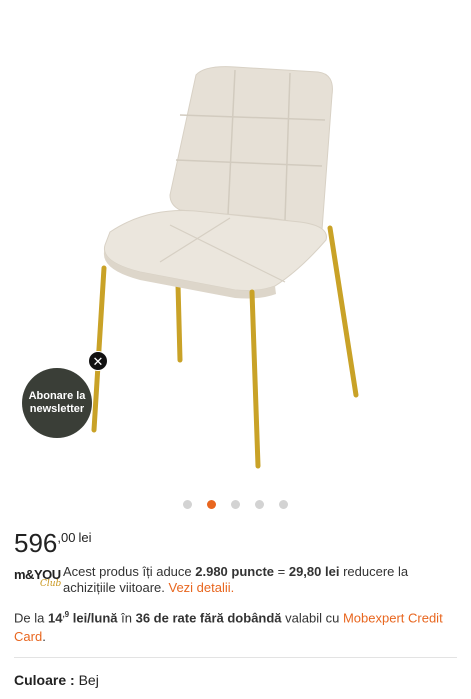  Describe the element at coordinates (55, 618) in the screenshot. I see `installment-amount: 14` at that location.